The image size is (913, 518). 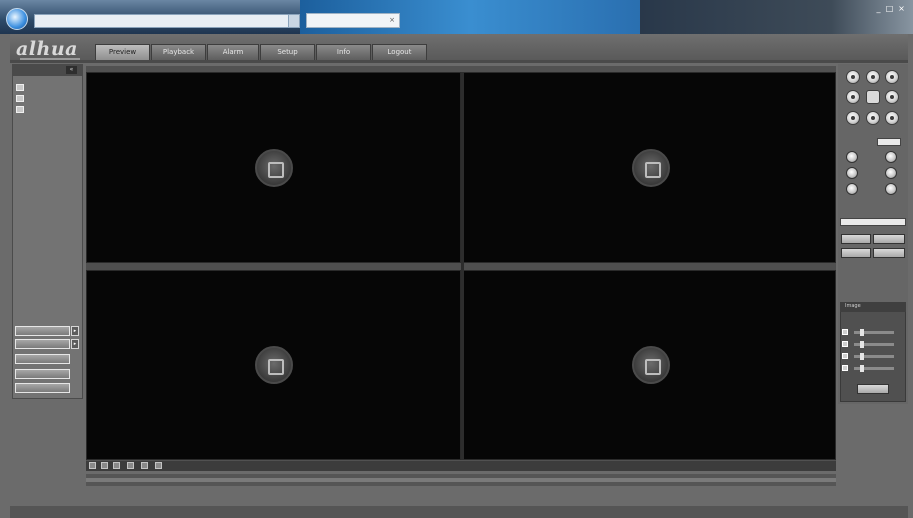 I want to click on zoom-out-icon, so click(x=852, y=157).